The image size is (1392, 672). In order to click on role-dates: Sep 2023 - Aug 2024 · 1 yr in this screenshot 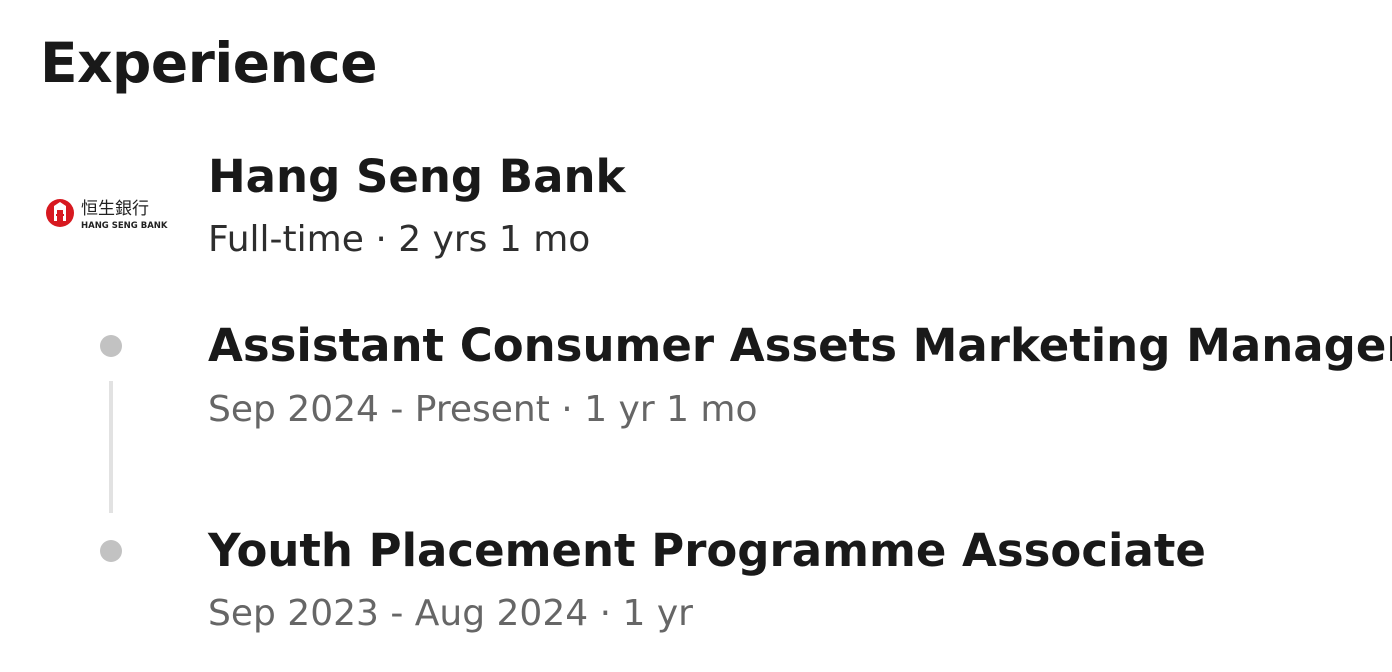, I will do `click(450, 613)`.